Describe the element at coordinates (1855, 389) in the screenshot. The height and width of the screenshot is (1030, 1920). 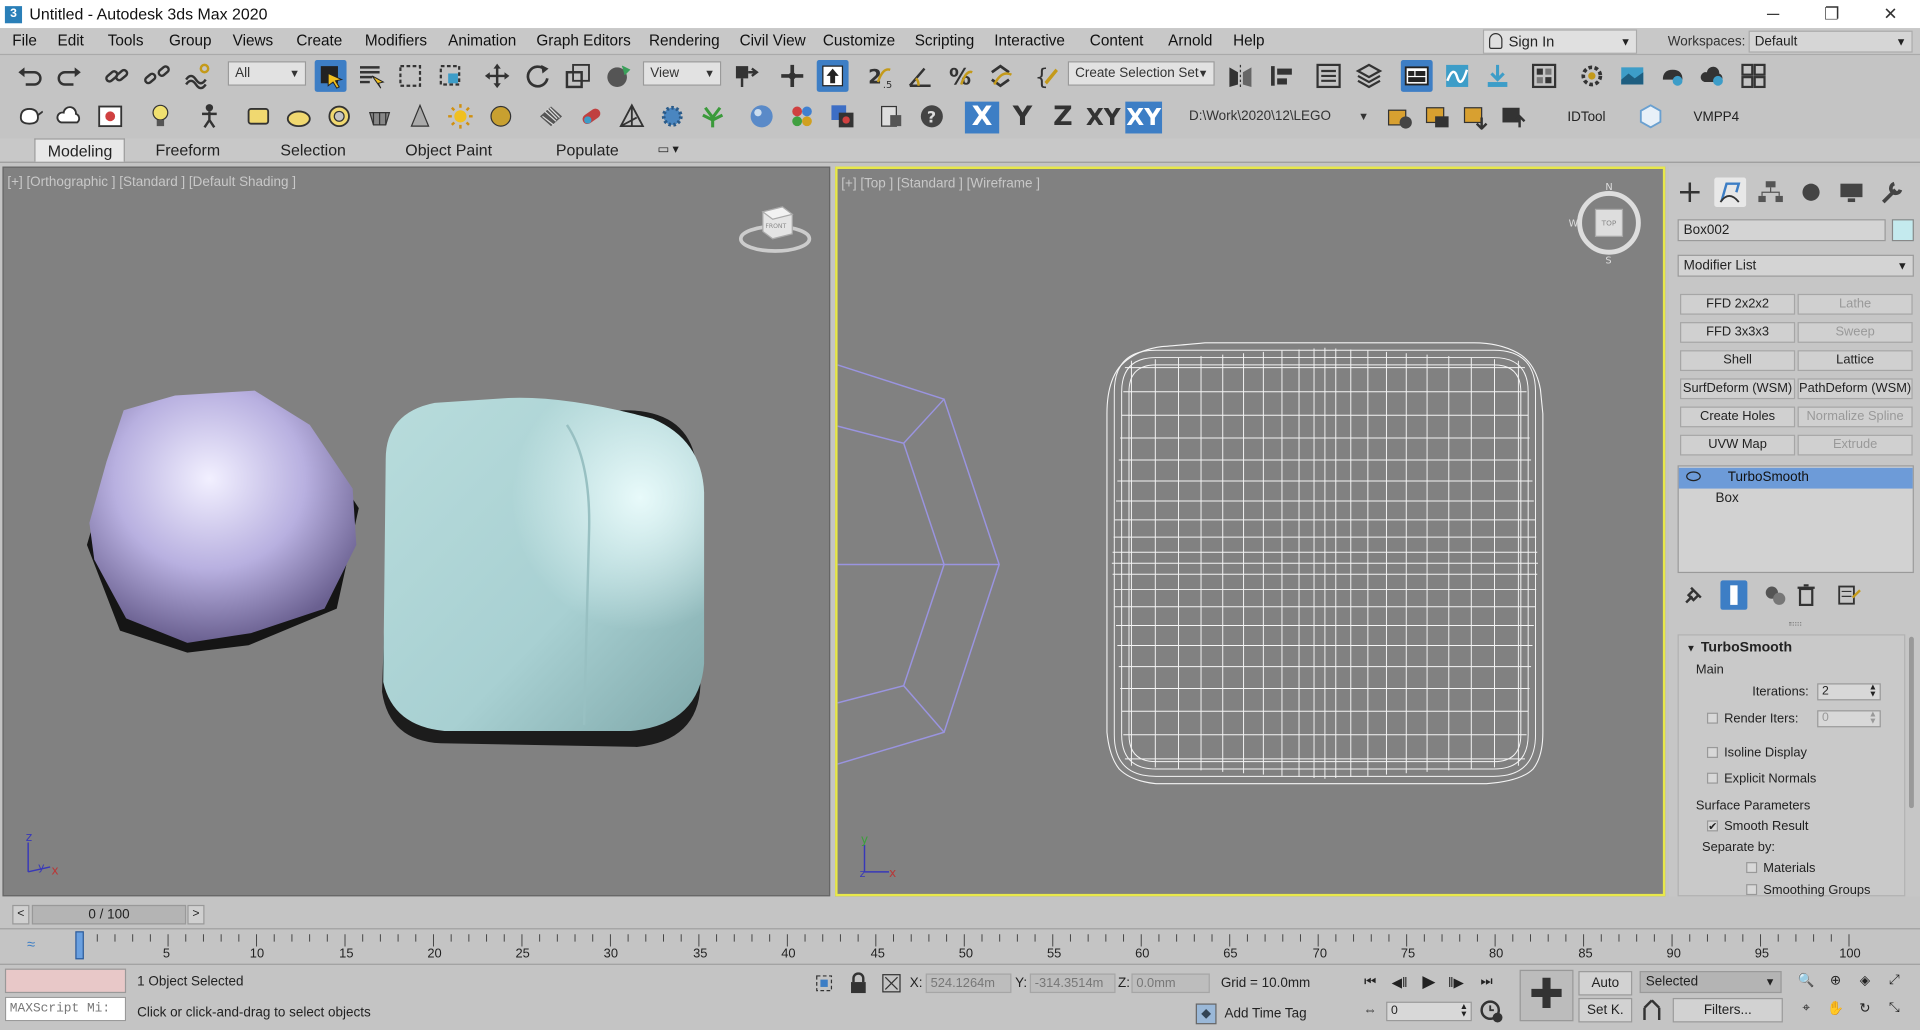
I see `modifier-pathdeform-button: PathDeform (WSM)` at that location.